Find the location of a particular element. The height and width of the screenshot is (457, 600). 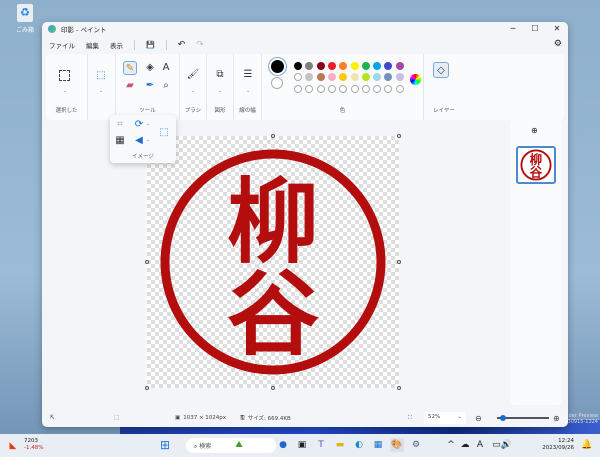

menu-view: 表示 is located at coordinates (116, 45).